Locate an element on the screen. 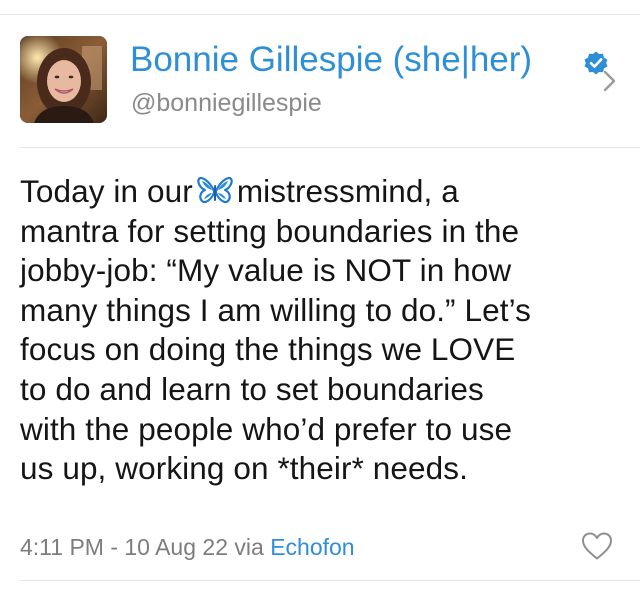  heart-icon is located at coordinates (597, 546).